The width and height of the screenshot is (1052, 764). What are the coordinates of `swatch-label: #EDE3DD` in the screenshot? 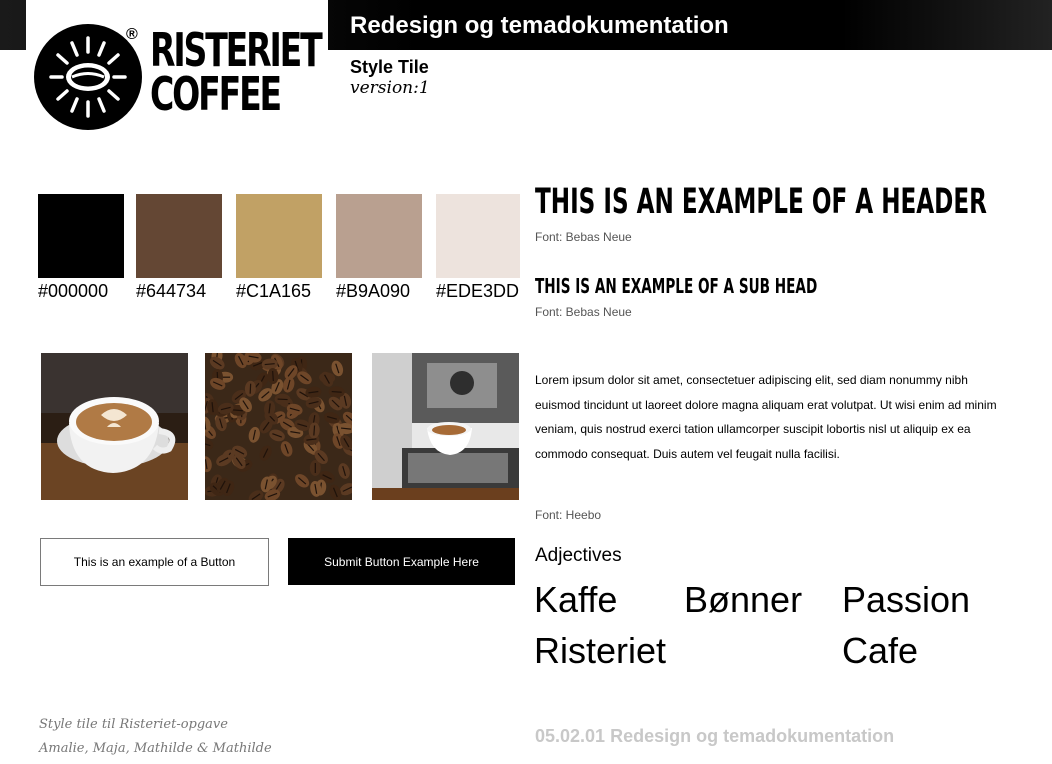 It's located at (478, 291).